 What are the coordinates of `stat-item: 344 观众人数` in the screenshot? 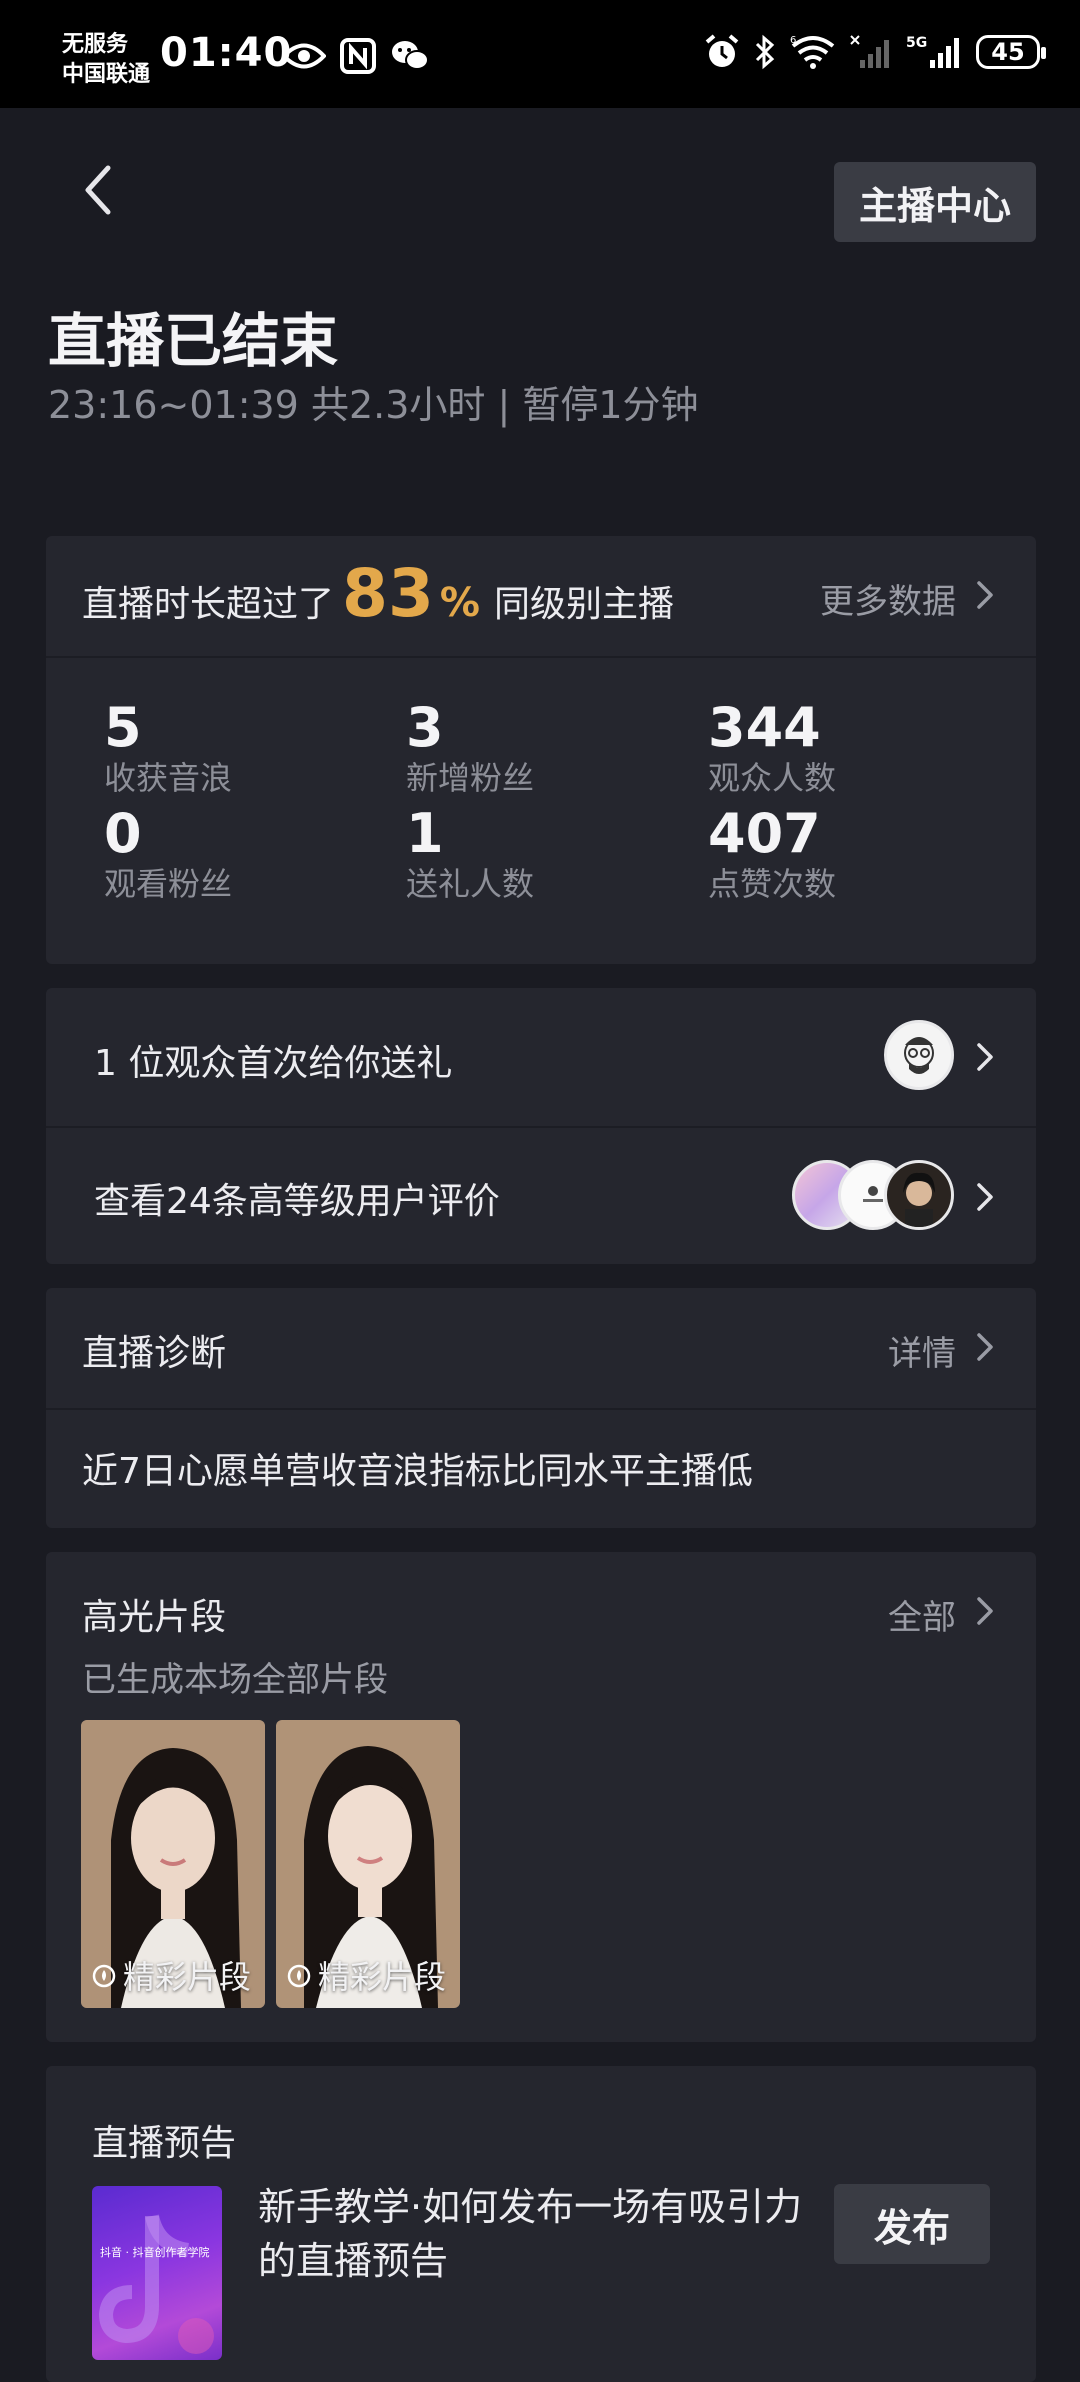 It's located at (848, 748).